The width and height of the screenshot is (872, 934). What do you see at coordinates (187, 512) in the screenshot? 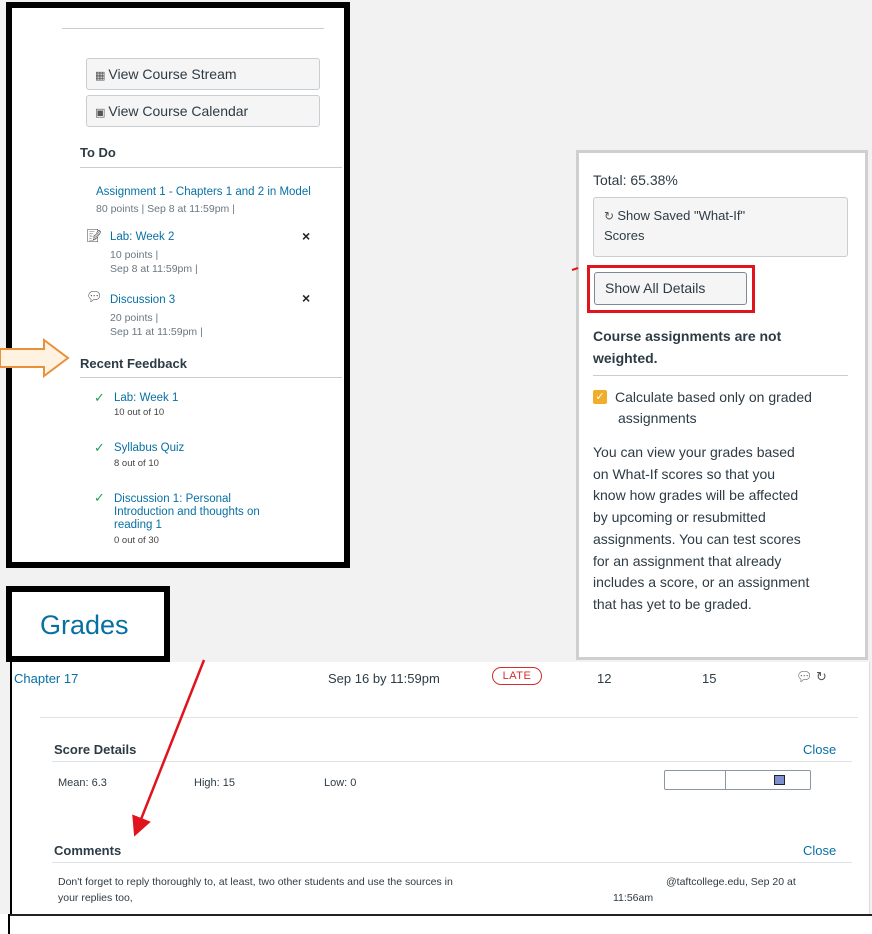
I see `feedback-item-discussion-1-line2: Introduction and thoughts on` at bounding box center [187, 512].